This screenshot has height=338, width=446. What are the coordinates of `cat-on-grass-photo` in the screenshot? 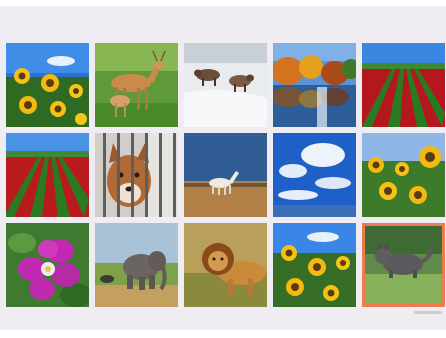 It's located at (403, 265).